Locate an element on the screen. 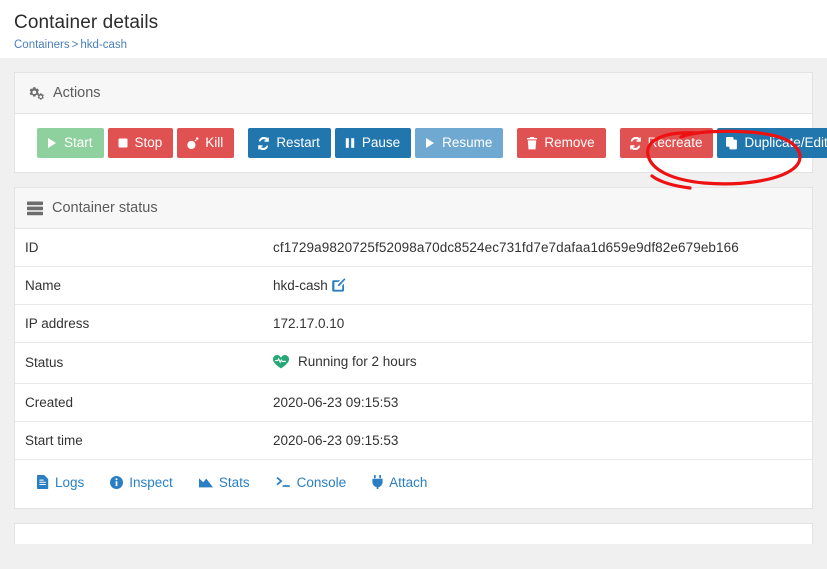 The height and width of the screenshot is (569, 827). container-status-card-header: Container status is located at coordinates (413, 208).